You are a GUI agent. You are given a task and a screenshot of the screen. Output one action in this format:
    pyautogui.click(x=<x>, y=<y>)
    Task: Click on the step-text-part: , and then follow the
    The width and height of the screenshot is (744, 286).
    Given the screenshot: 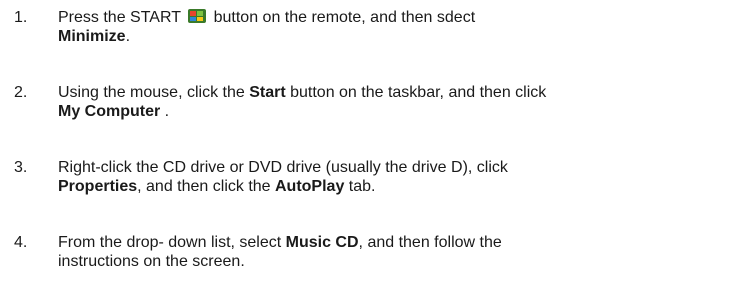 What is the action you would take?
    pyautogui.click(x=430, y=242)
    